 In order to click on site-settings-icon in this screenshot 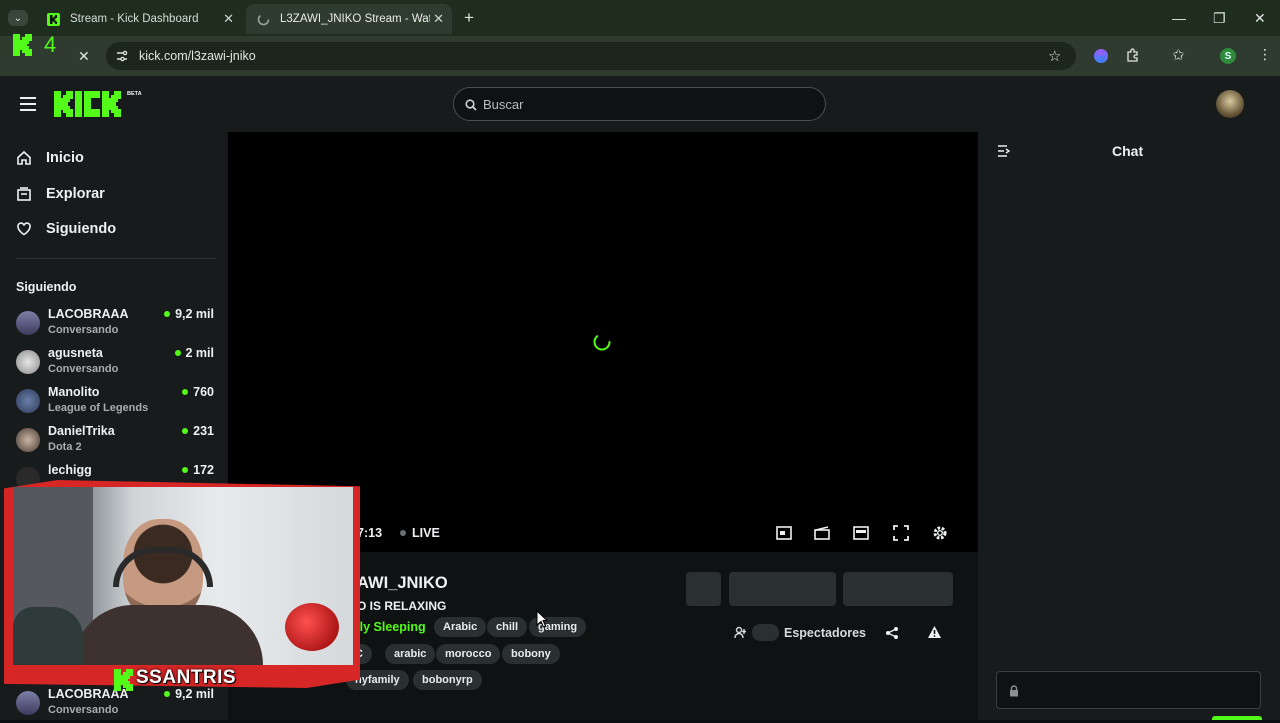, I will do `click(122, 58)`.